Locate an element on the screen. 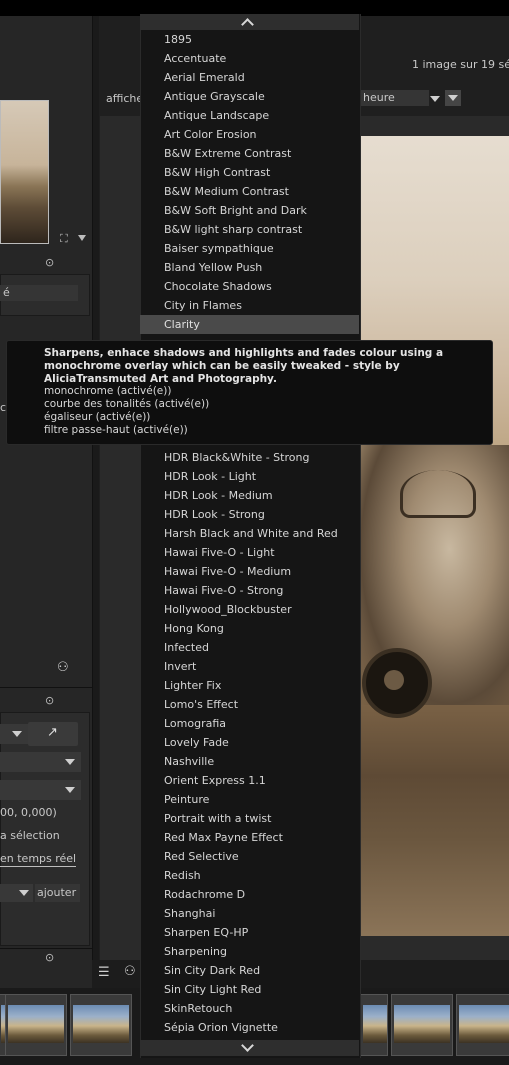 Image resolution: width=509 pixels, height=1065 pixels. pipette-icon: ↗ is located at coordinates (52, 732).